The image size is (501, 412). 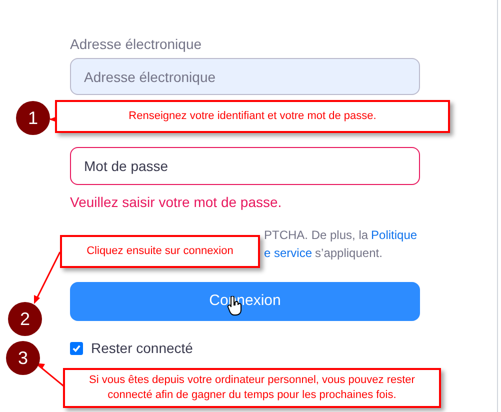 What do you see at coordinates (348, 253) in the screenshot?
I see `notice-text: s’appliquent.` at bounding box center [348, 253].